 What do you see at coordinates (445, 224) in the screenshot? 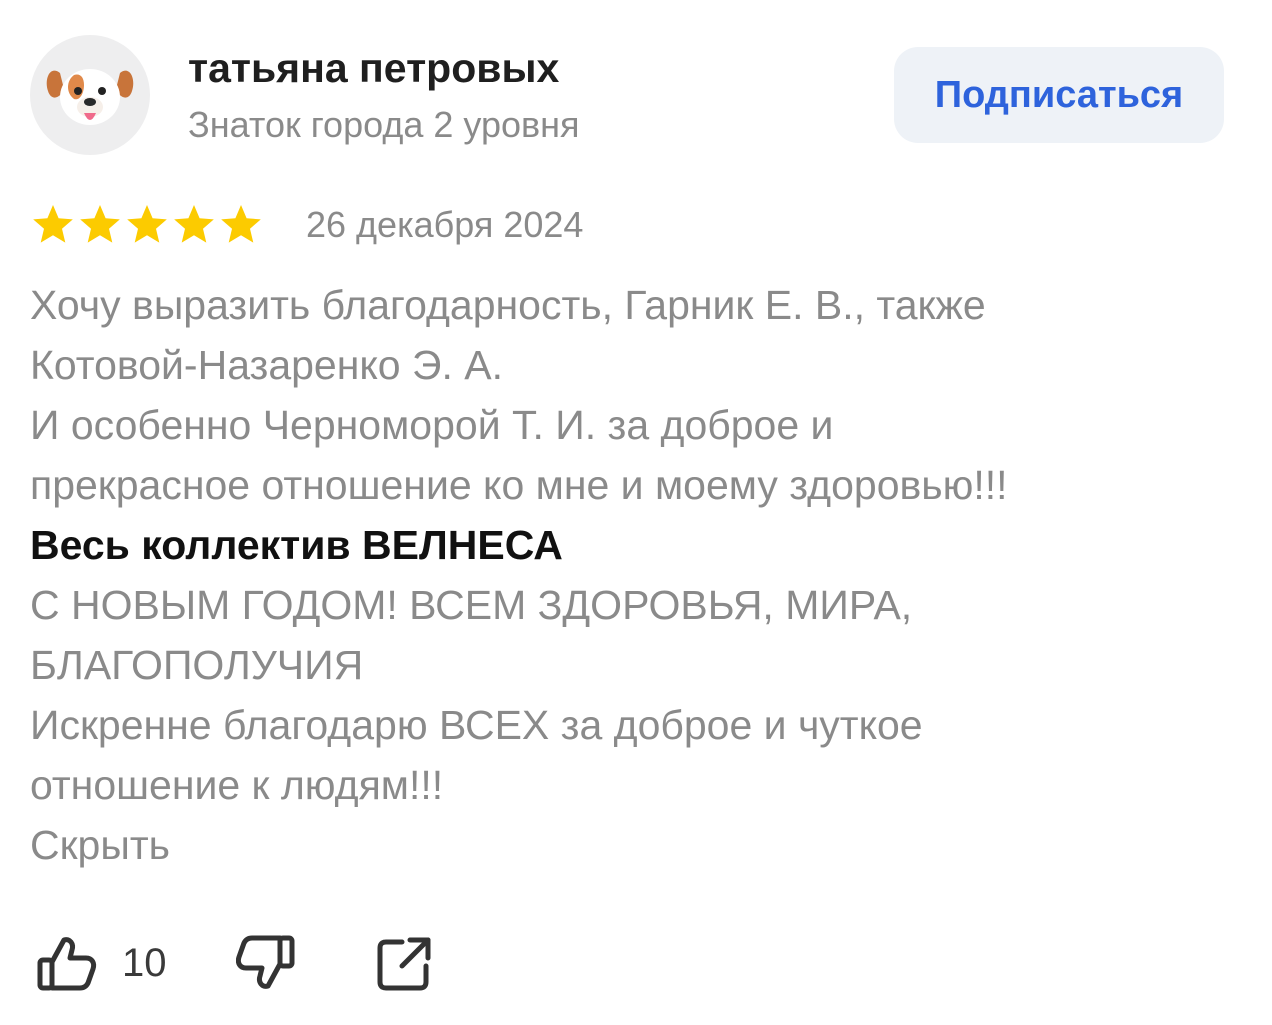
I see `review-date: 26 декабря 2024` at bounding box center [445, 224].